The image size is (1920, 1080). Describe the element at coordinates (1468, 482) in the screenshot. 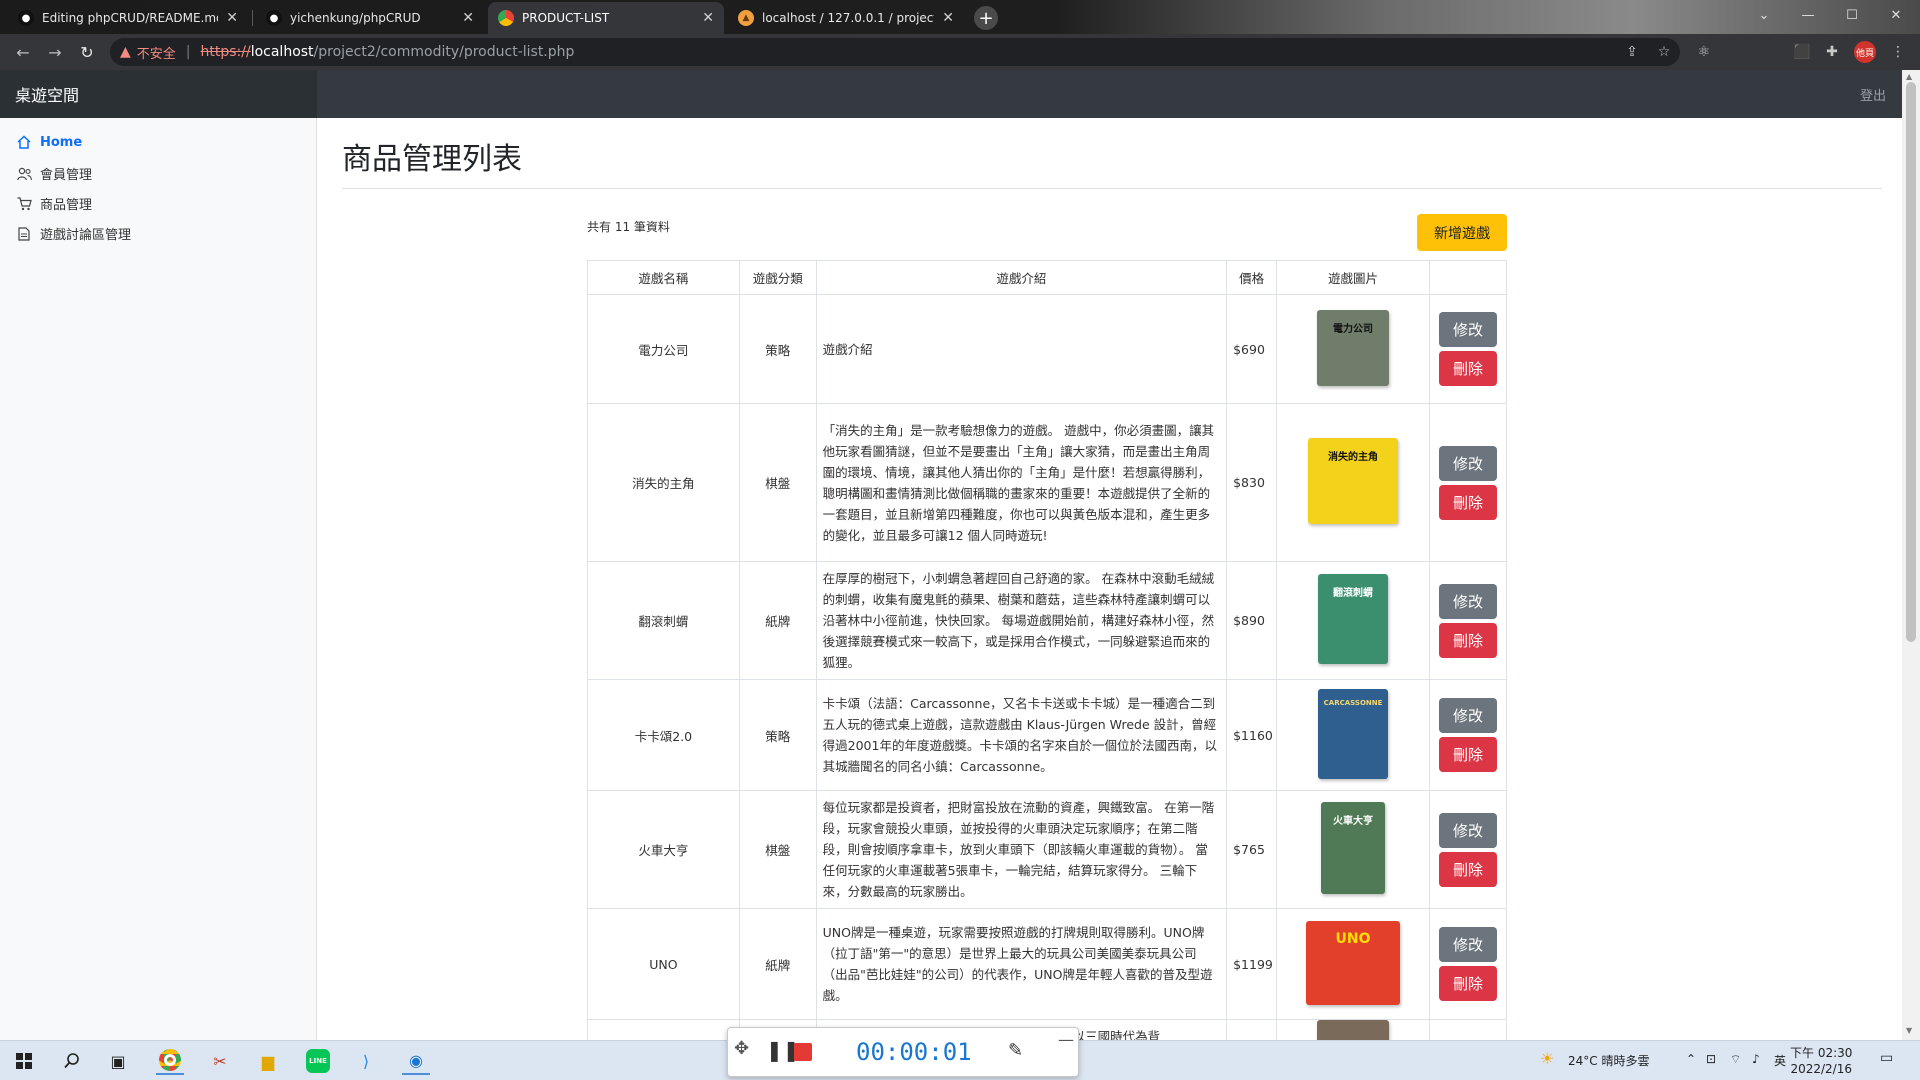

I see `row-actions: 修改 刪除` at that location.